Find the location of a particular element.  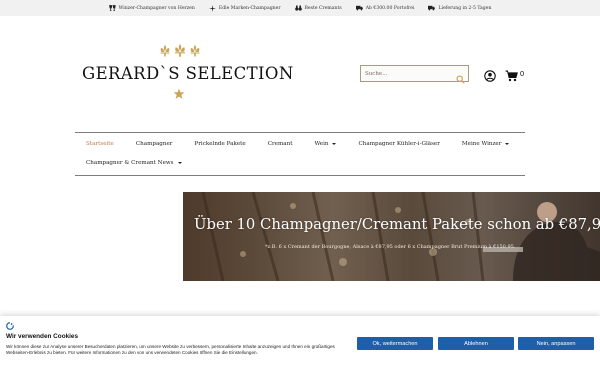

info-item-label: Winzer-Champagner von Herzen is located at coordinates (156, 8).